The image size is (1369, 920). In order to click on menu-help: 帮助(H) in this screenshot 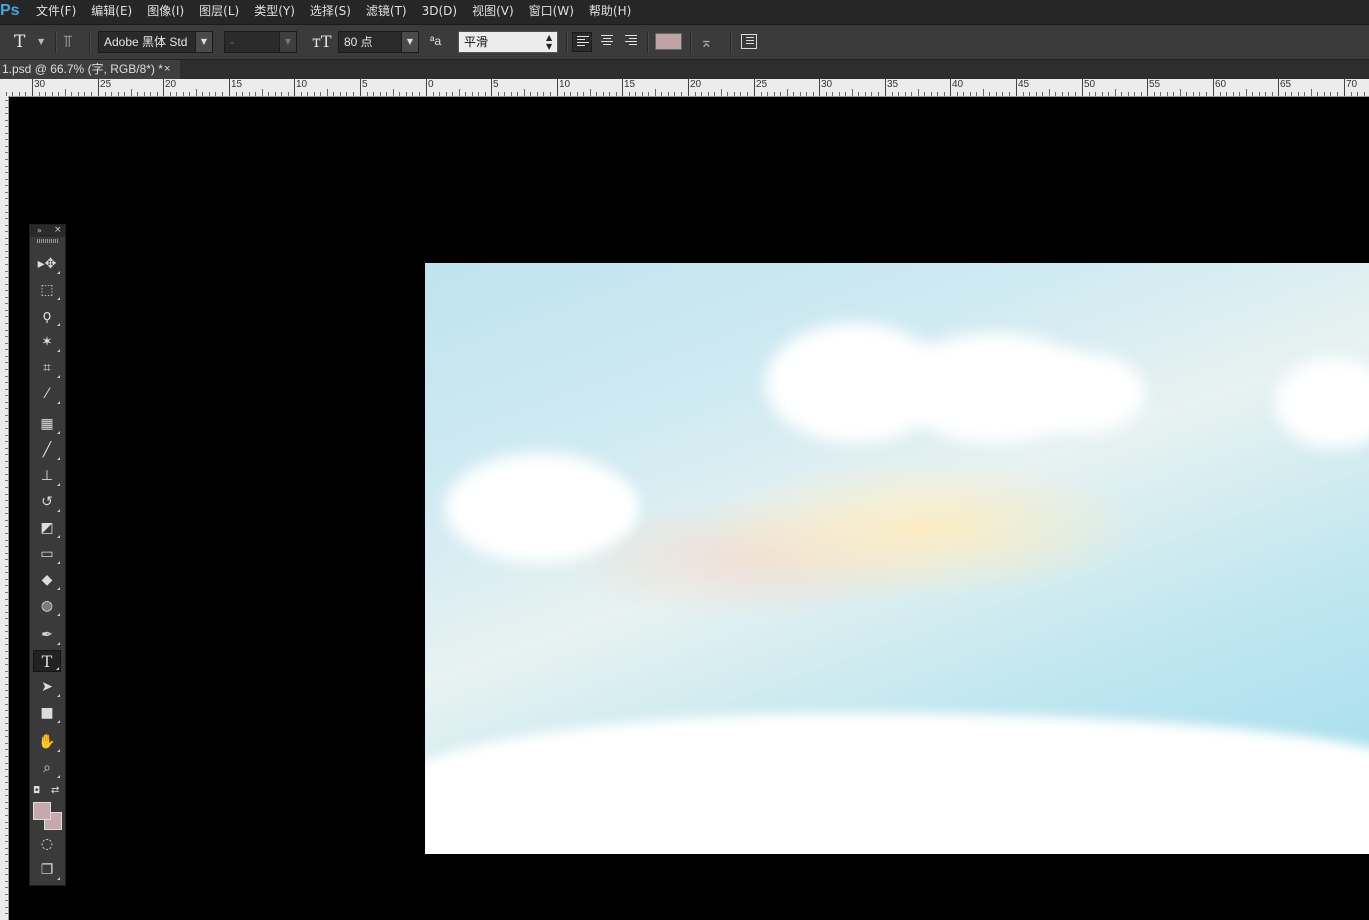, I will do `click(610, 12)`.